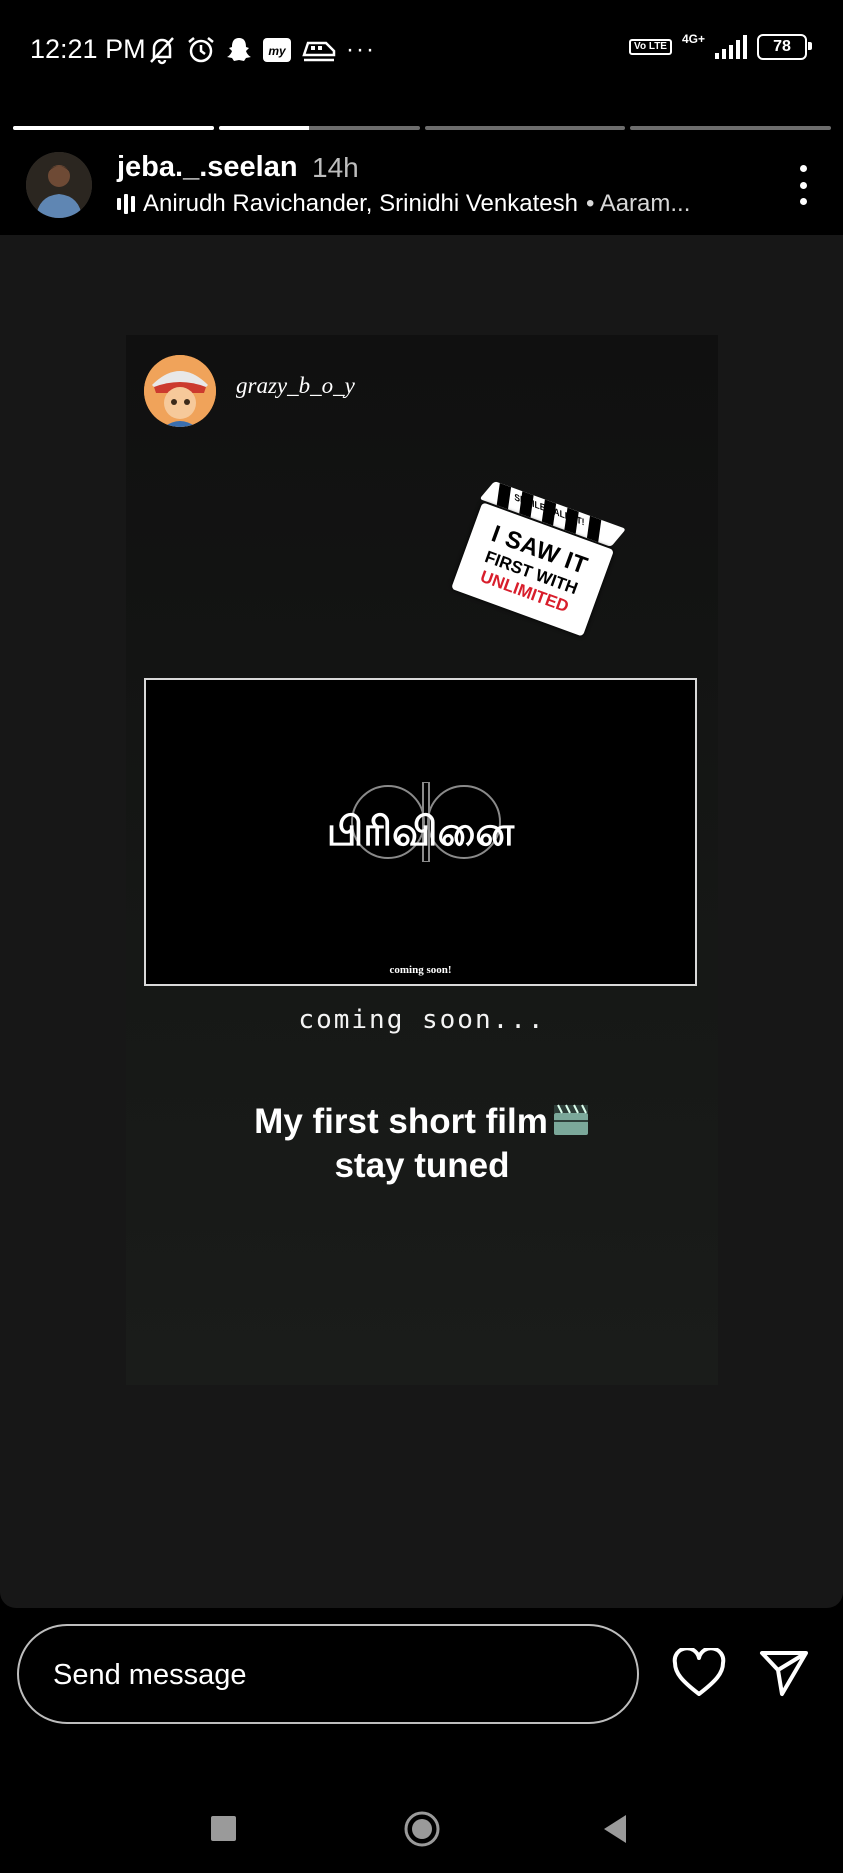 The height and width of the screenshot is (1873, 843). I want to click on reposted-username: grazy_b_o_y, so click(295, 385).